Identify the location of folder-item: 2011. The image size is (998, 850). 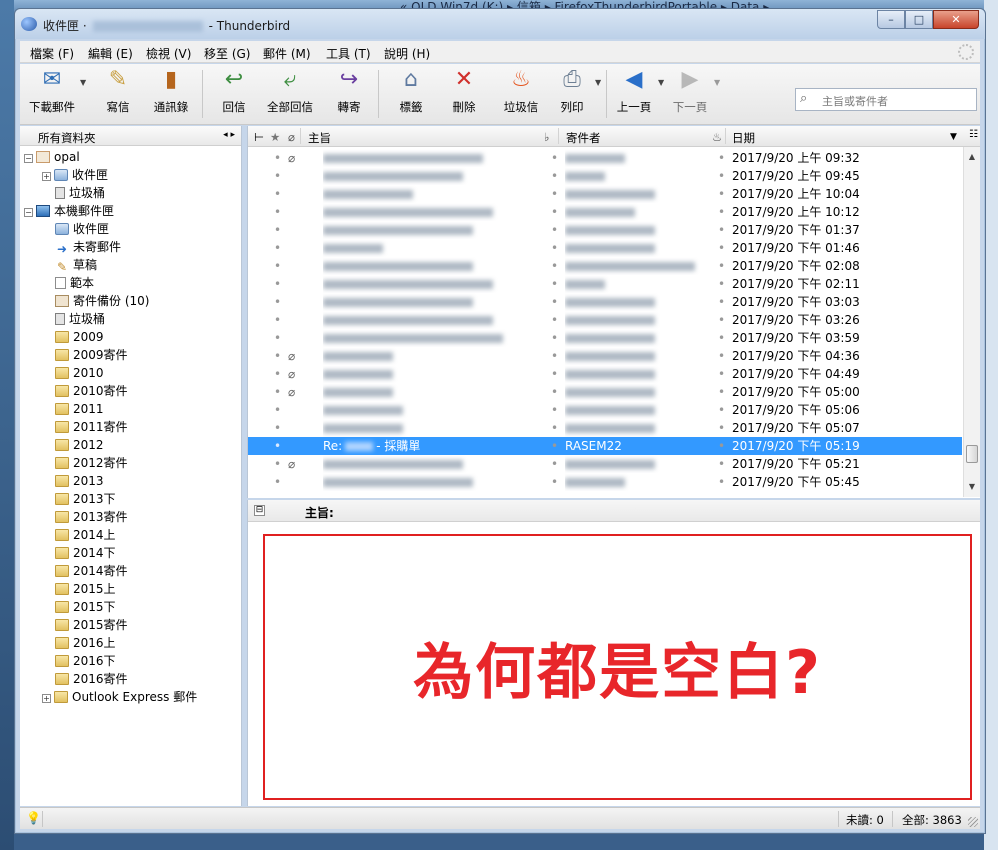
(73, 409).